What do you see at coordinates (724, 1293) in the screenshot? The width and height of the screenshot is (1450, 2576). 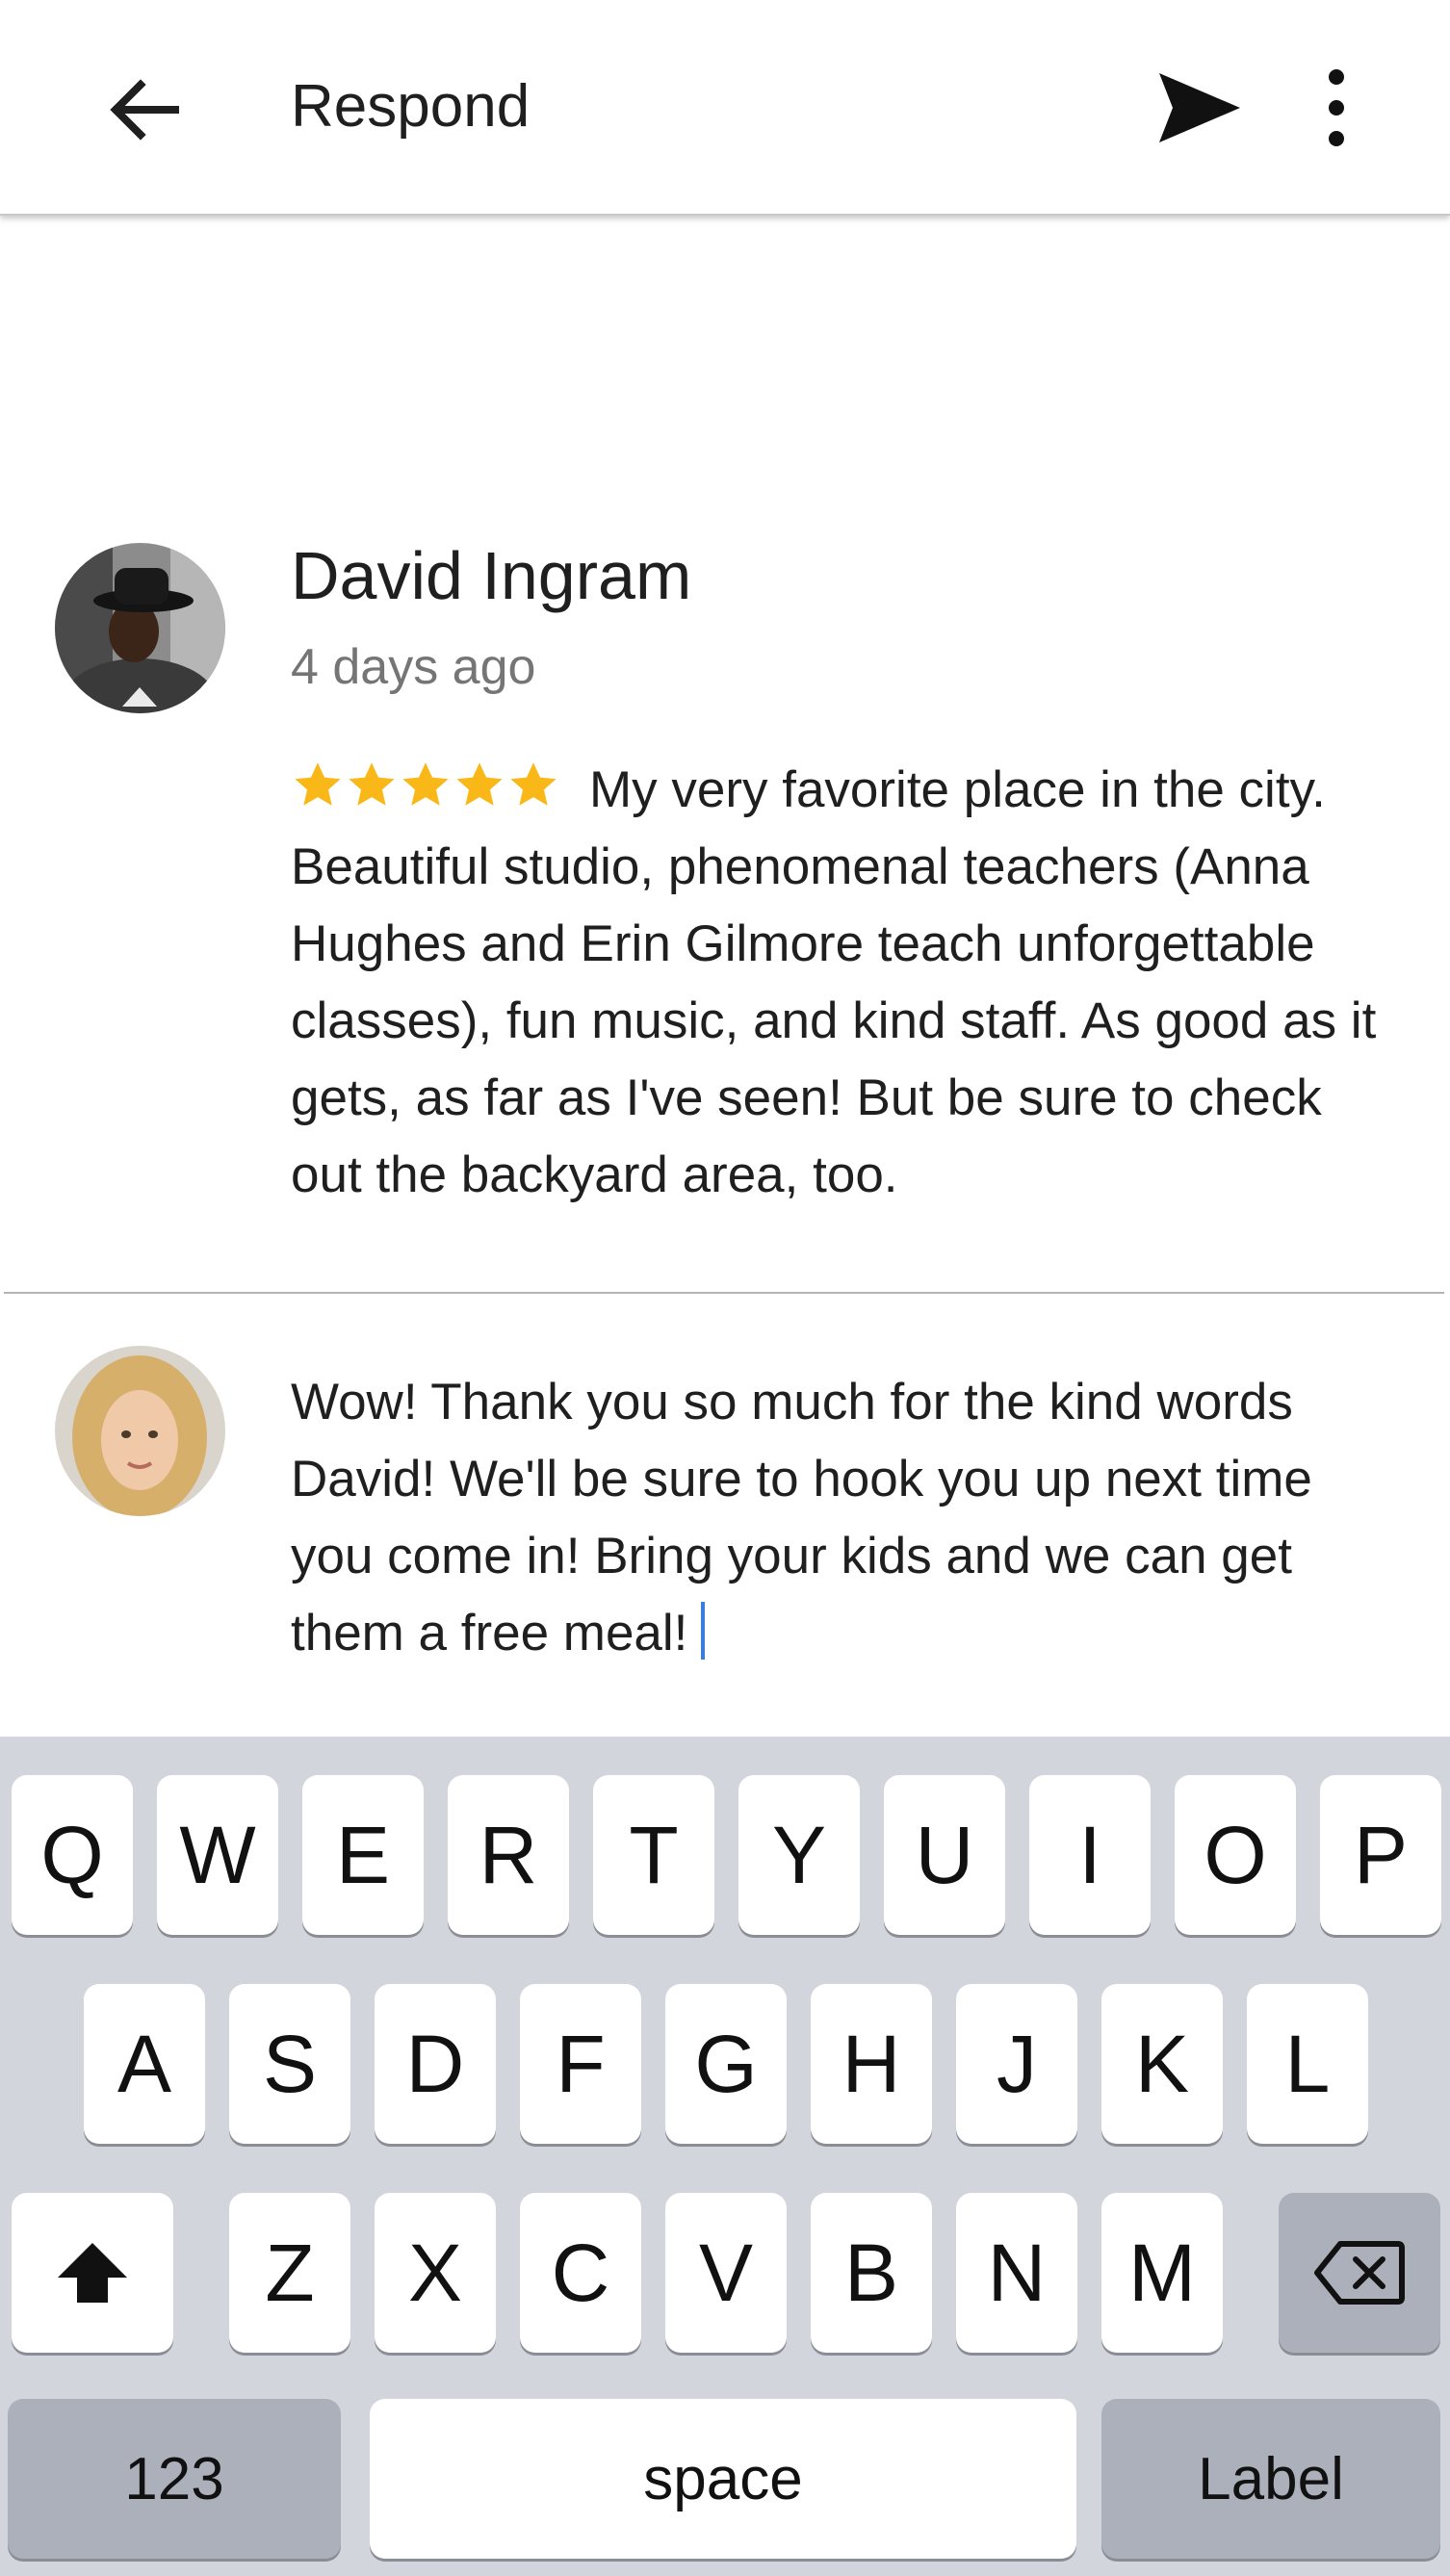 I see `divider` at bounding box center [724, 1293].